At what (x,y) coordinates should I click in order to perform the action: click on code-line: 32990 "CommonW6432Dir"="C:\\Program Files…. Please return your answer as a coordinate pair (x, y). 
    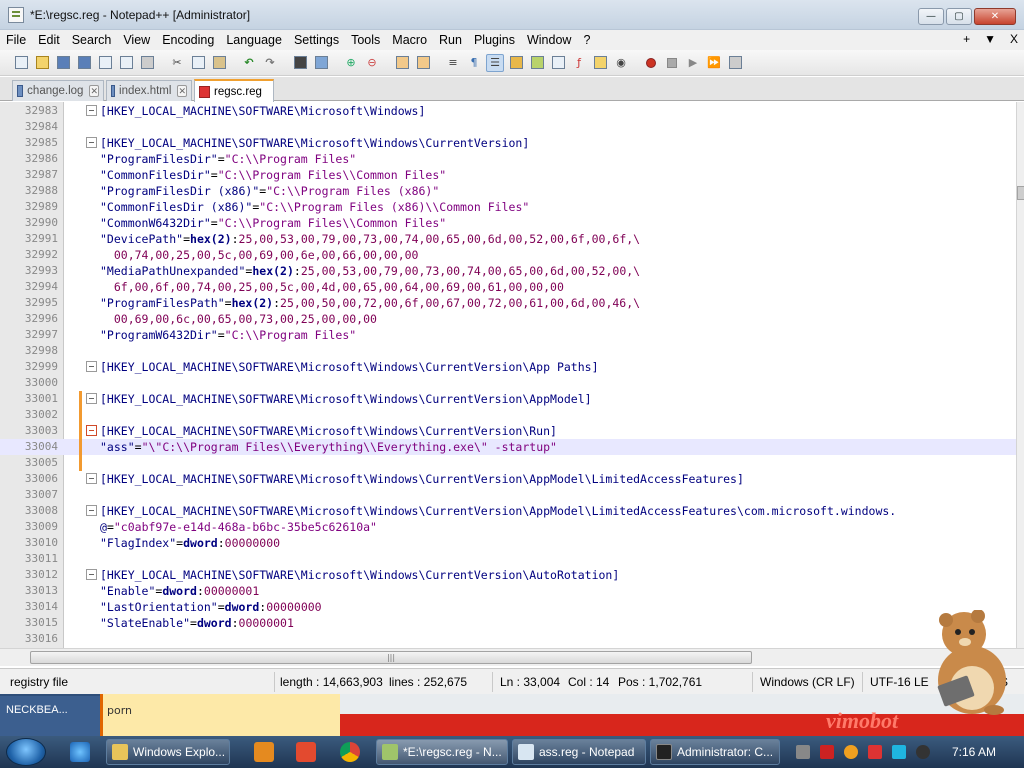
    Looking at the image, I should click on (508, 223).